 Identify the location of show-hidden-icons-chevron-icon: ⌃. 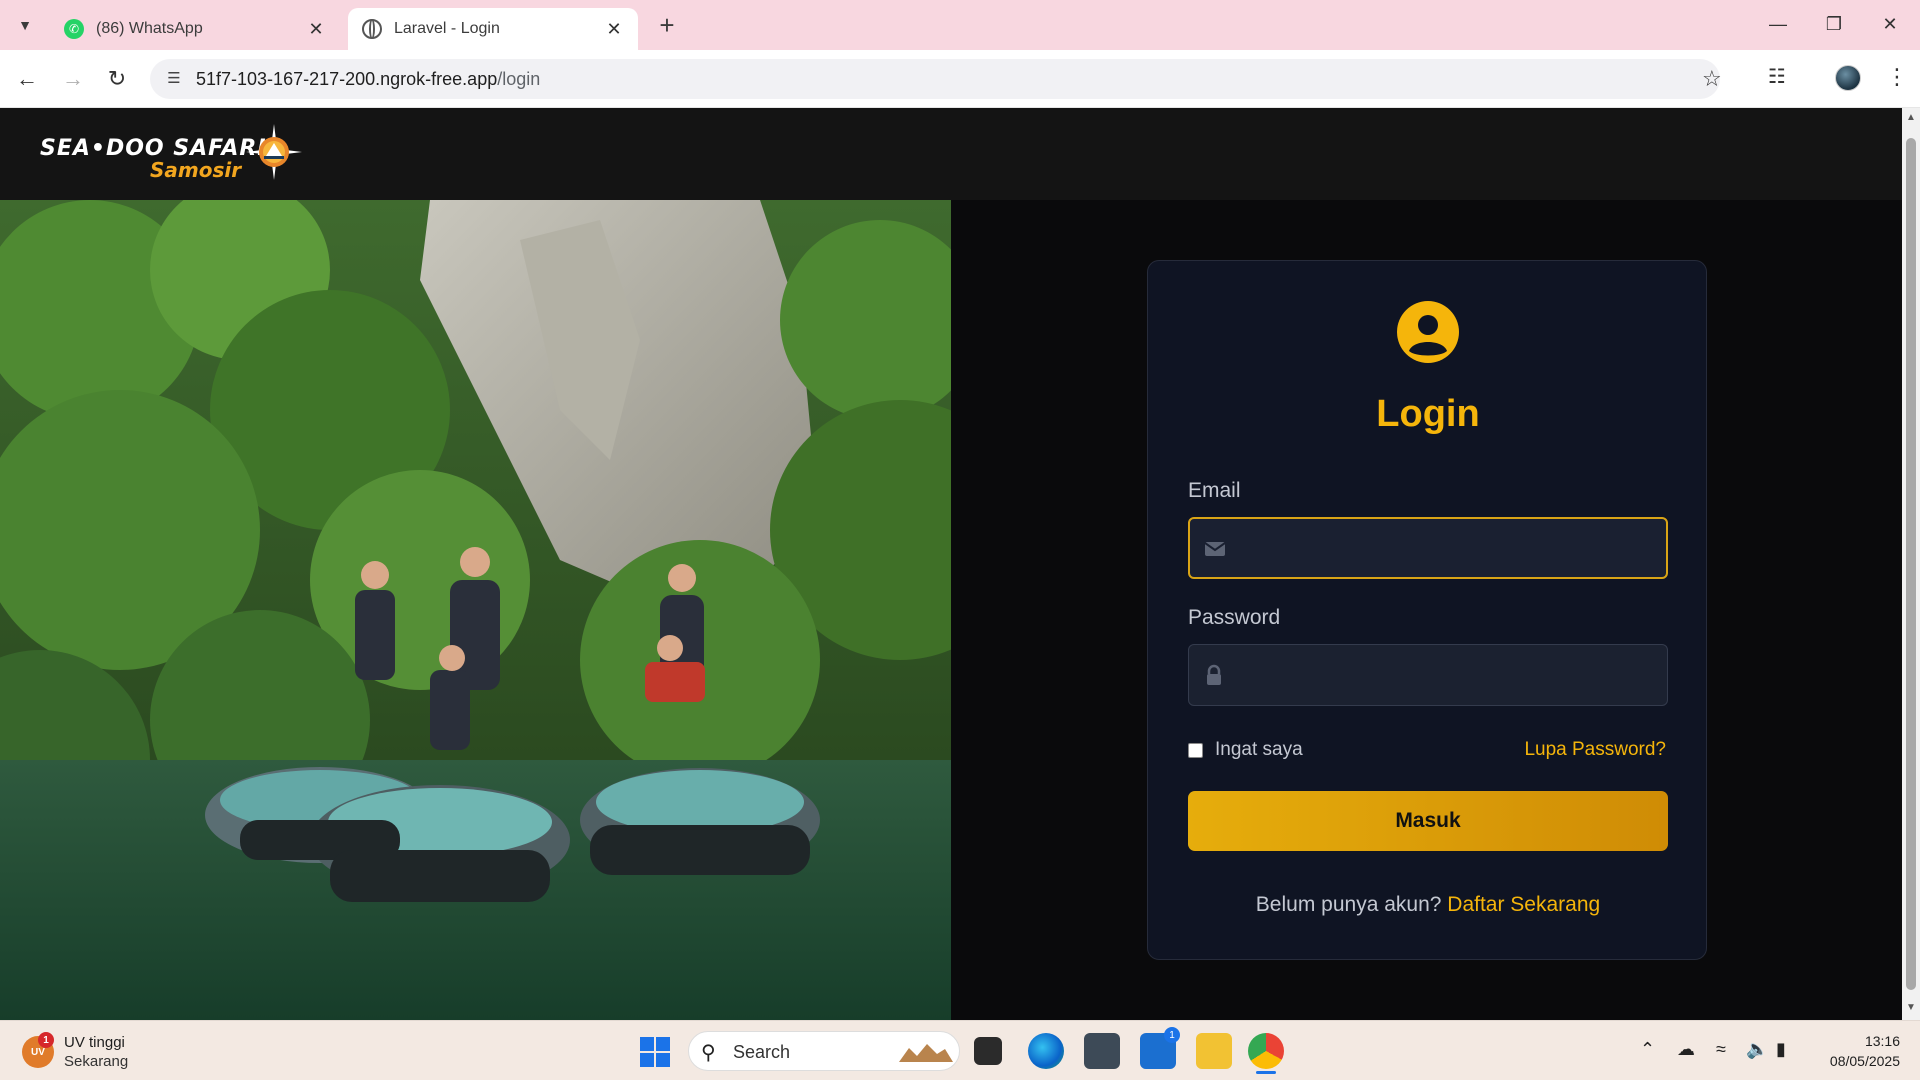
(1647, 1049).